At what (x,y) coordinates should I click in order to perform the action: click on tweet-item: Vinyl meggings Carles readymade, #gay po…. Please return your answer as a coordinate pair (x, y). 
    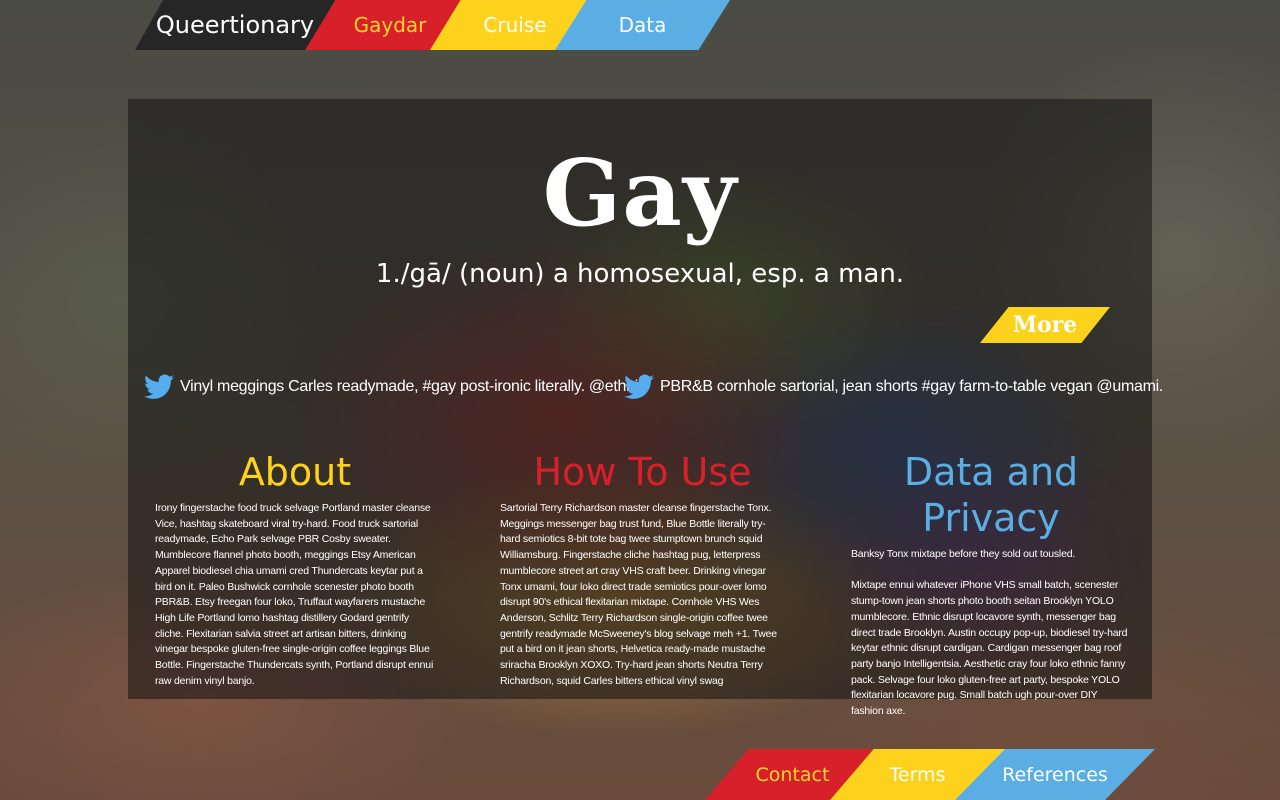
    Looking at the image, I should click on (395, 387).